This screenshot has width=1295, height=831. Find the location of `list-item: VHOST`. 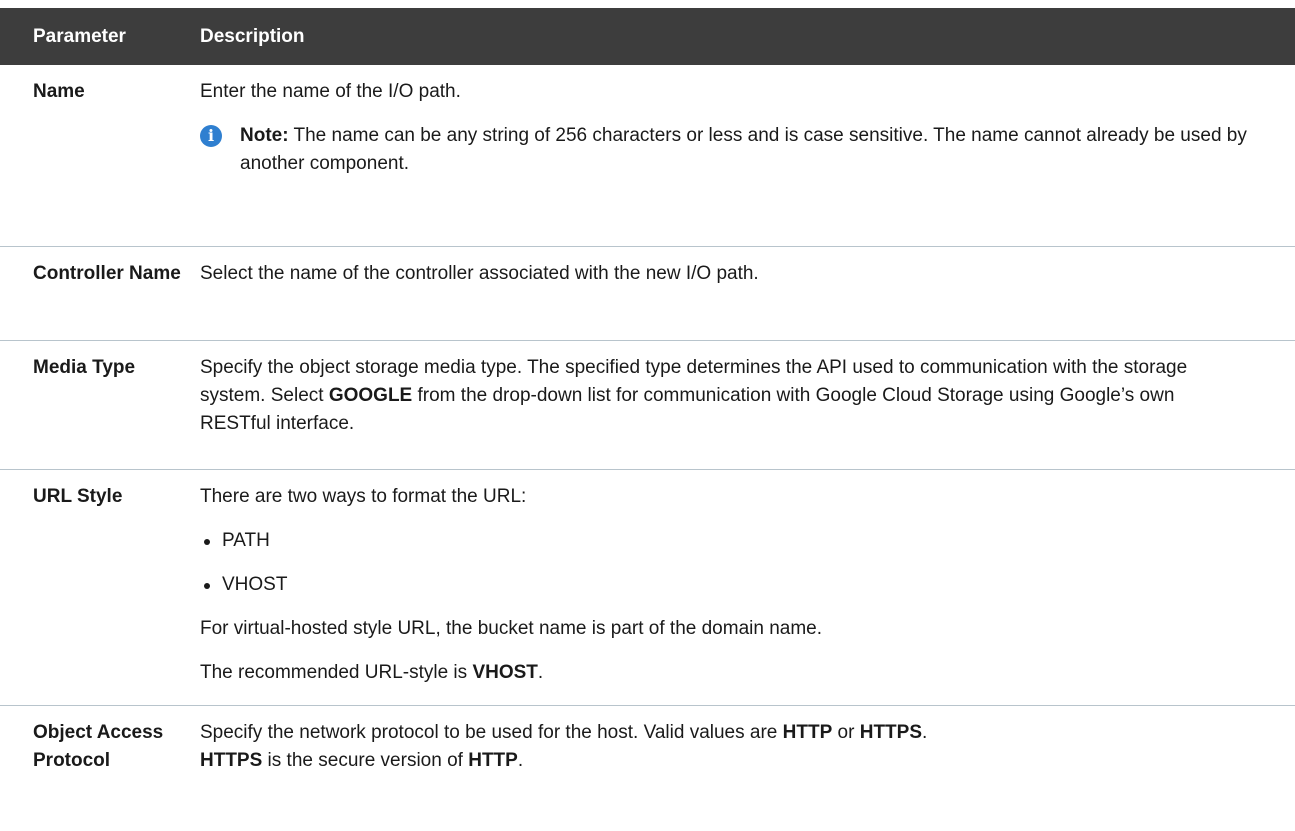

list-item: VHOST is located at coordinates (724, 585).